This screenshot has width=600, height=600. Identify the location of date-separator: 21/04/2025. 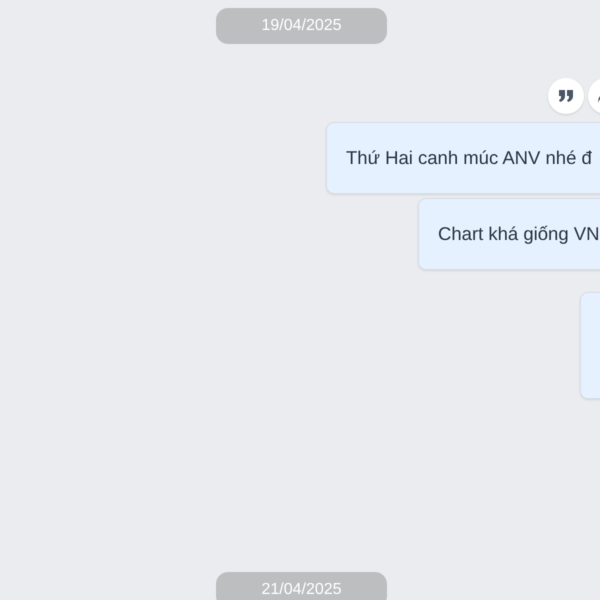
(301, 586).